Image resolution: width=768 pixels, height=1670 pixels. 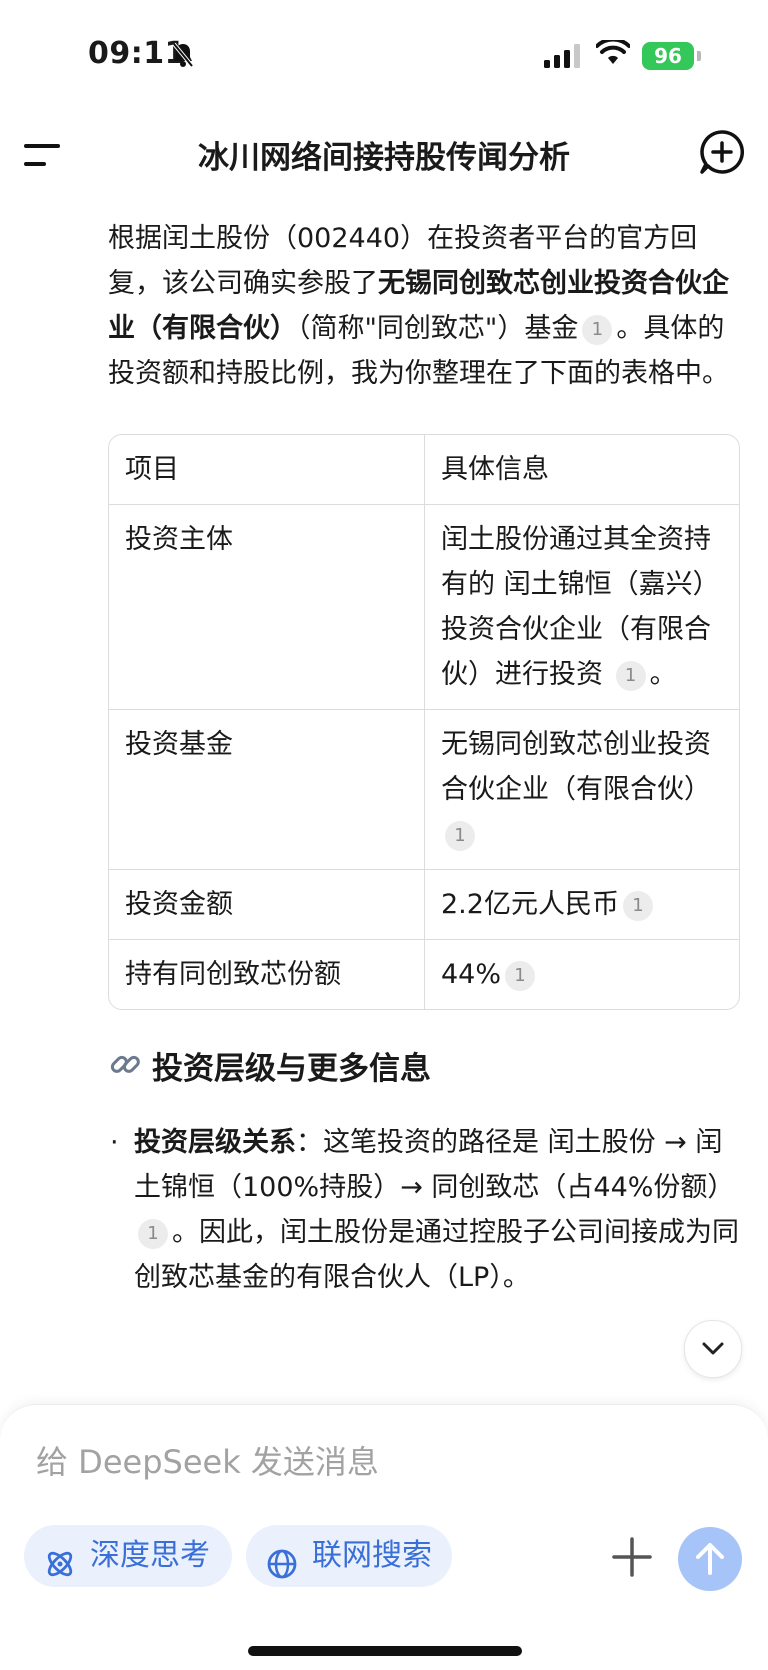 I want to click on chat-header: 冰川网络间接持股传闻分析, so click(x=384, y=155).